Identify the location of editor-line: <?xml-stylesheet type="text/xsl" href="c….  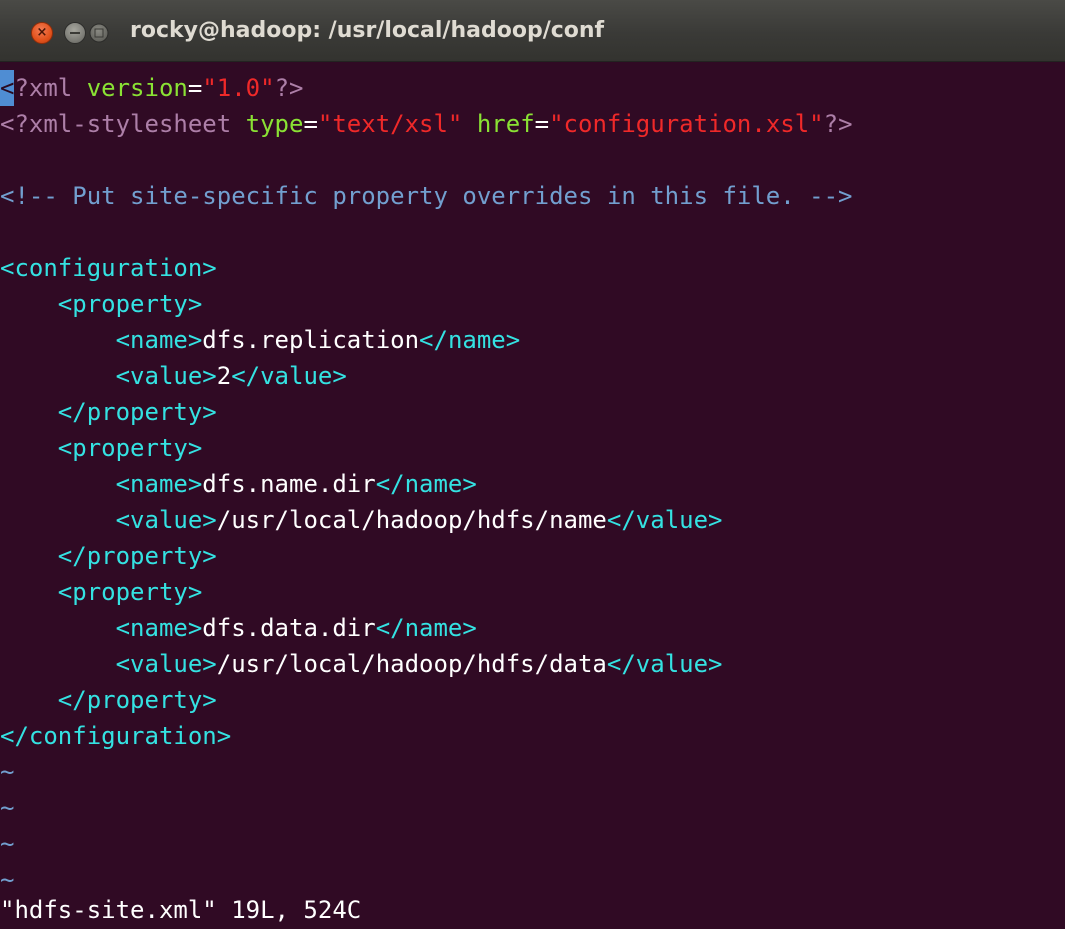
(532, 124).